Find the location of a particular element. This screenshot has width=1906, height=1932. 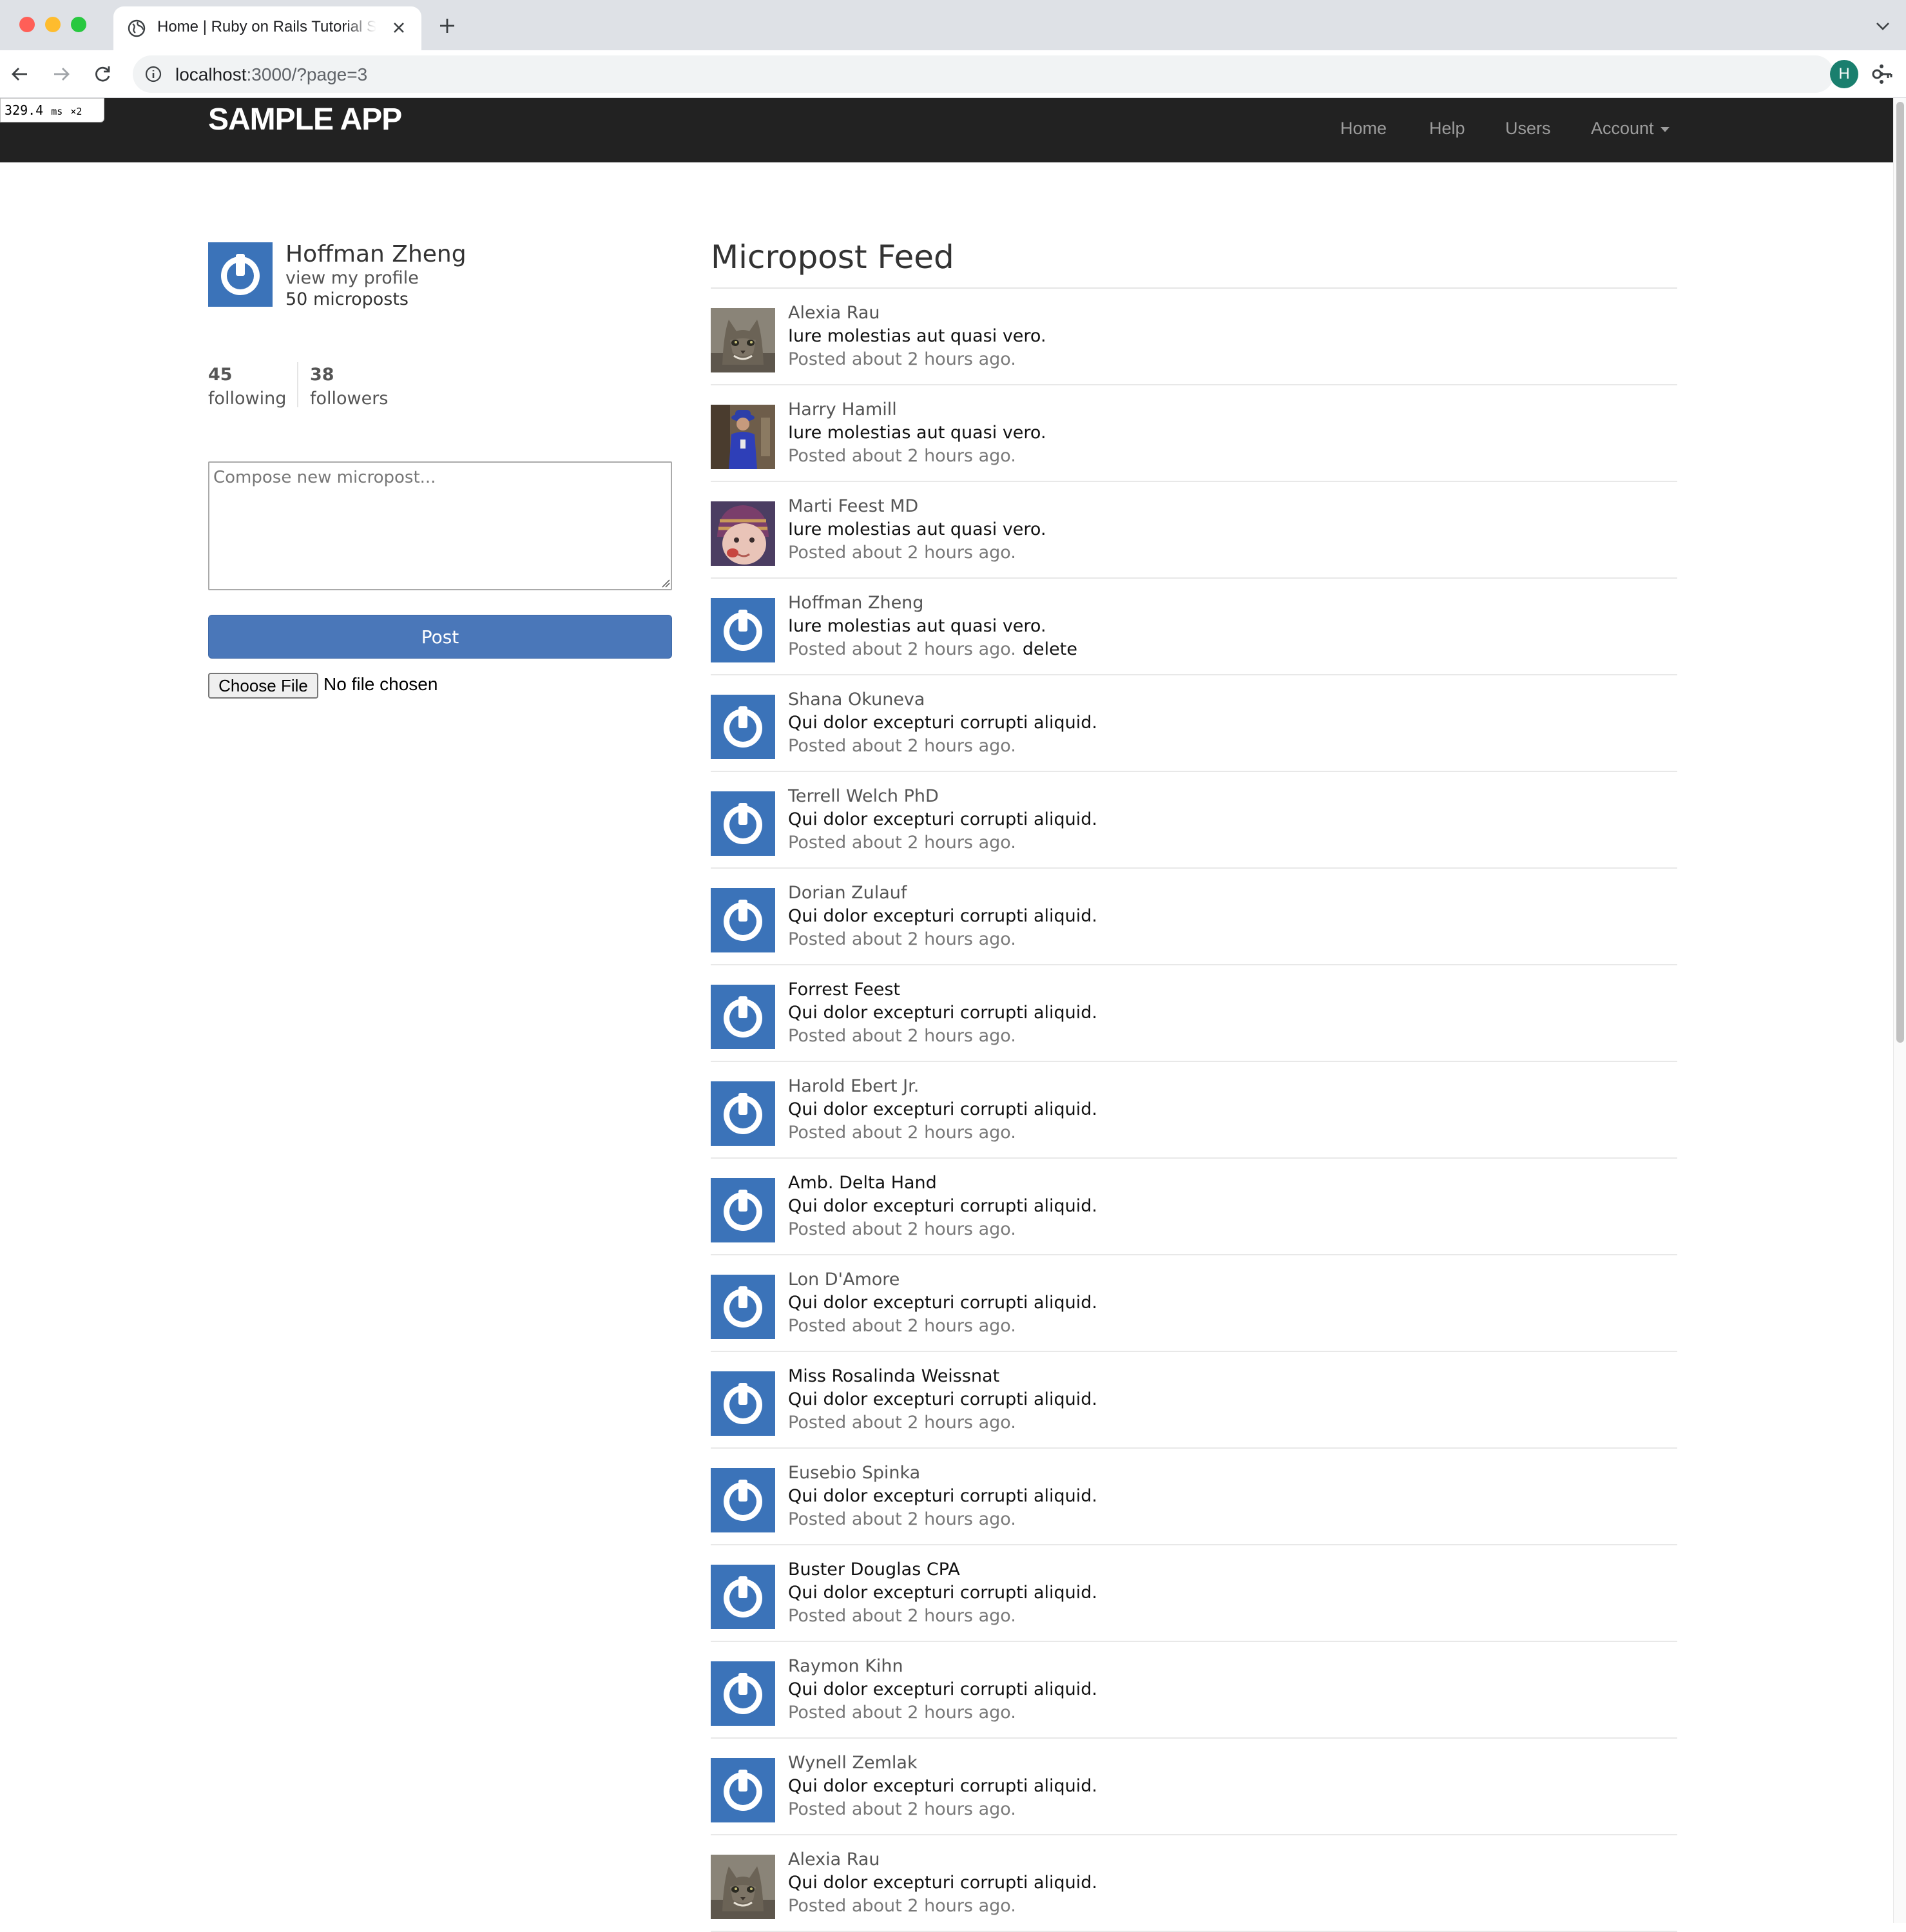

reload-icon is located at coordinates (102, 74).